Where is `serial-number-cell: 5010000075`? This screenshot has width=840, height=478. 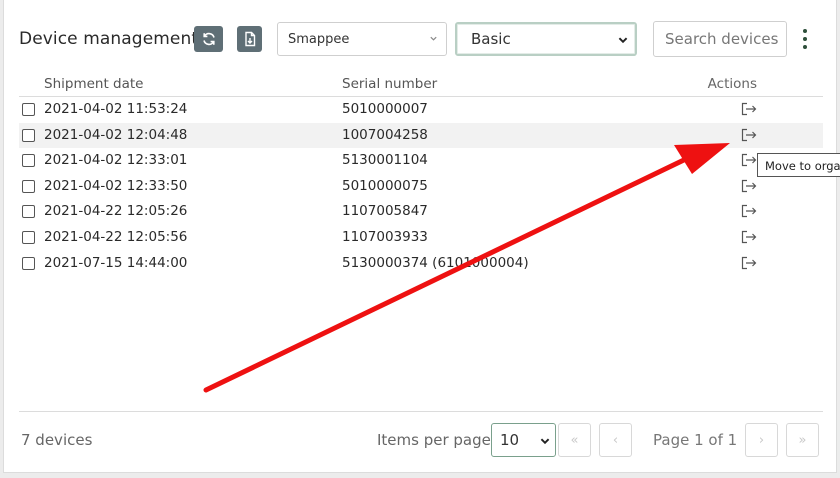
serial-number-cell: 5010000075 is located at coordinates (385, 185).